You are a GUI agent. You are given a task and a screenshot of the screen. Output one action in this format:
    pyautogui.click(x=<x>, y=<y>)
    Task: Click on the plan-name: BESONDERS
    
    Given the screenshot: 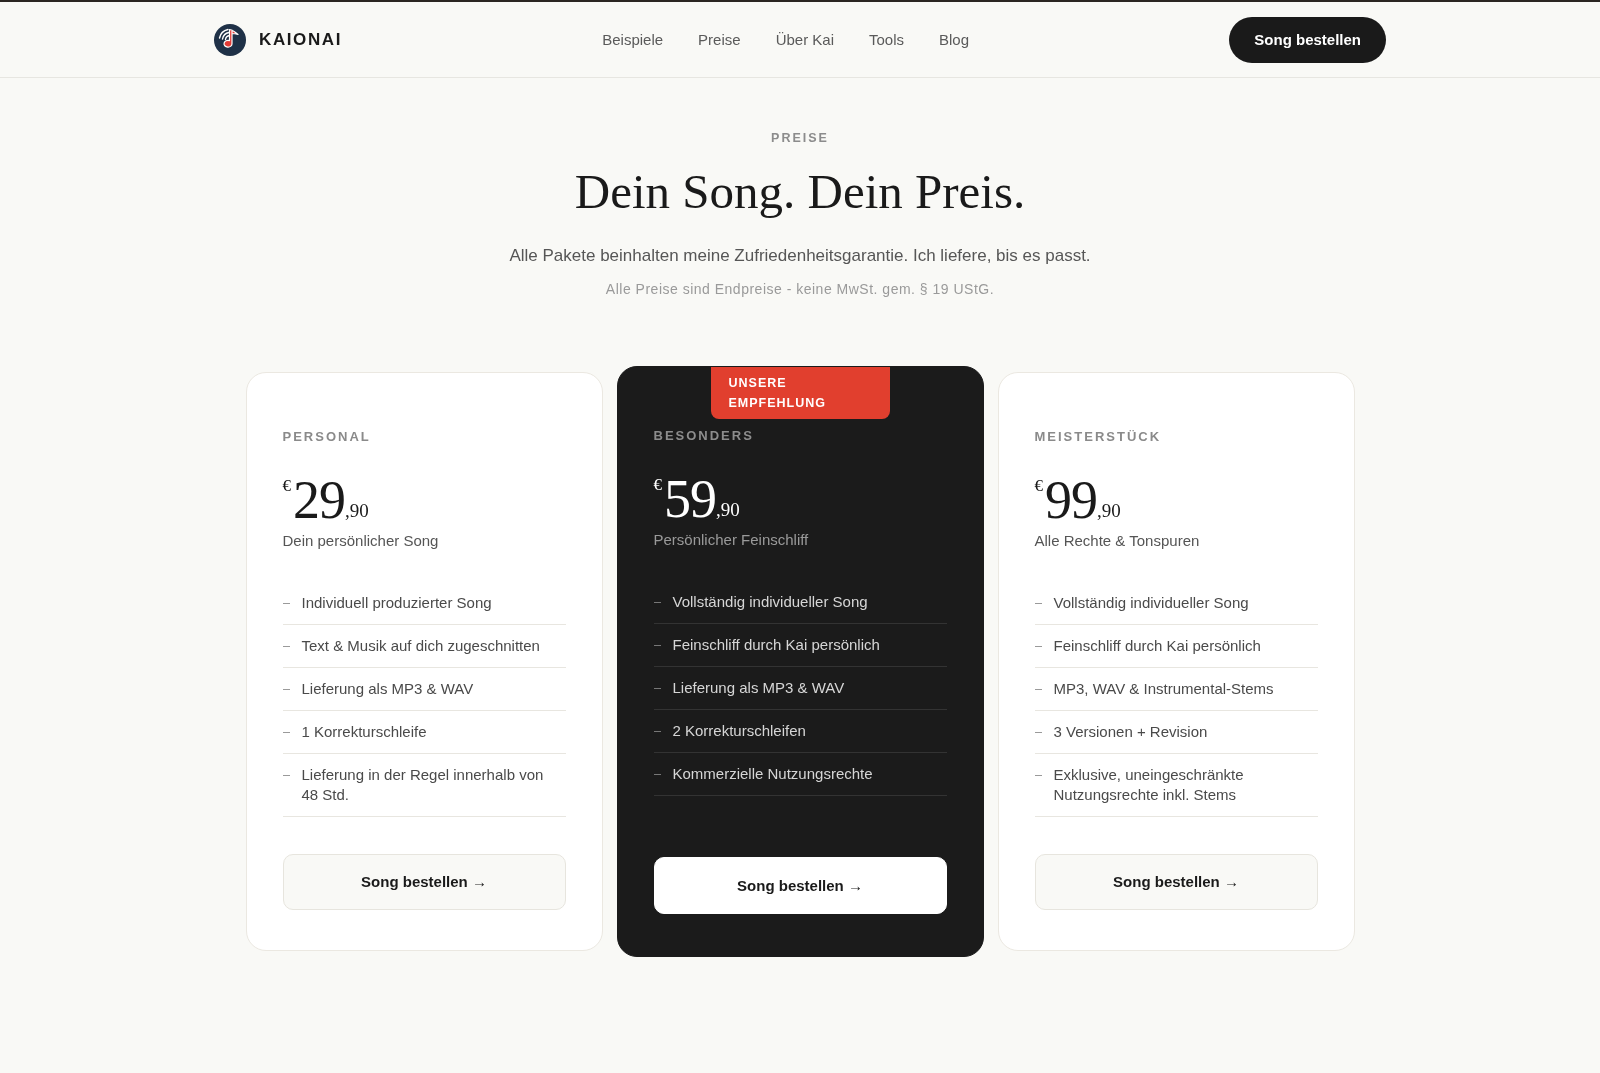 What is the action you would take?
    pyautogui.click(x=704, y=435)
    